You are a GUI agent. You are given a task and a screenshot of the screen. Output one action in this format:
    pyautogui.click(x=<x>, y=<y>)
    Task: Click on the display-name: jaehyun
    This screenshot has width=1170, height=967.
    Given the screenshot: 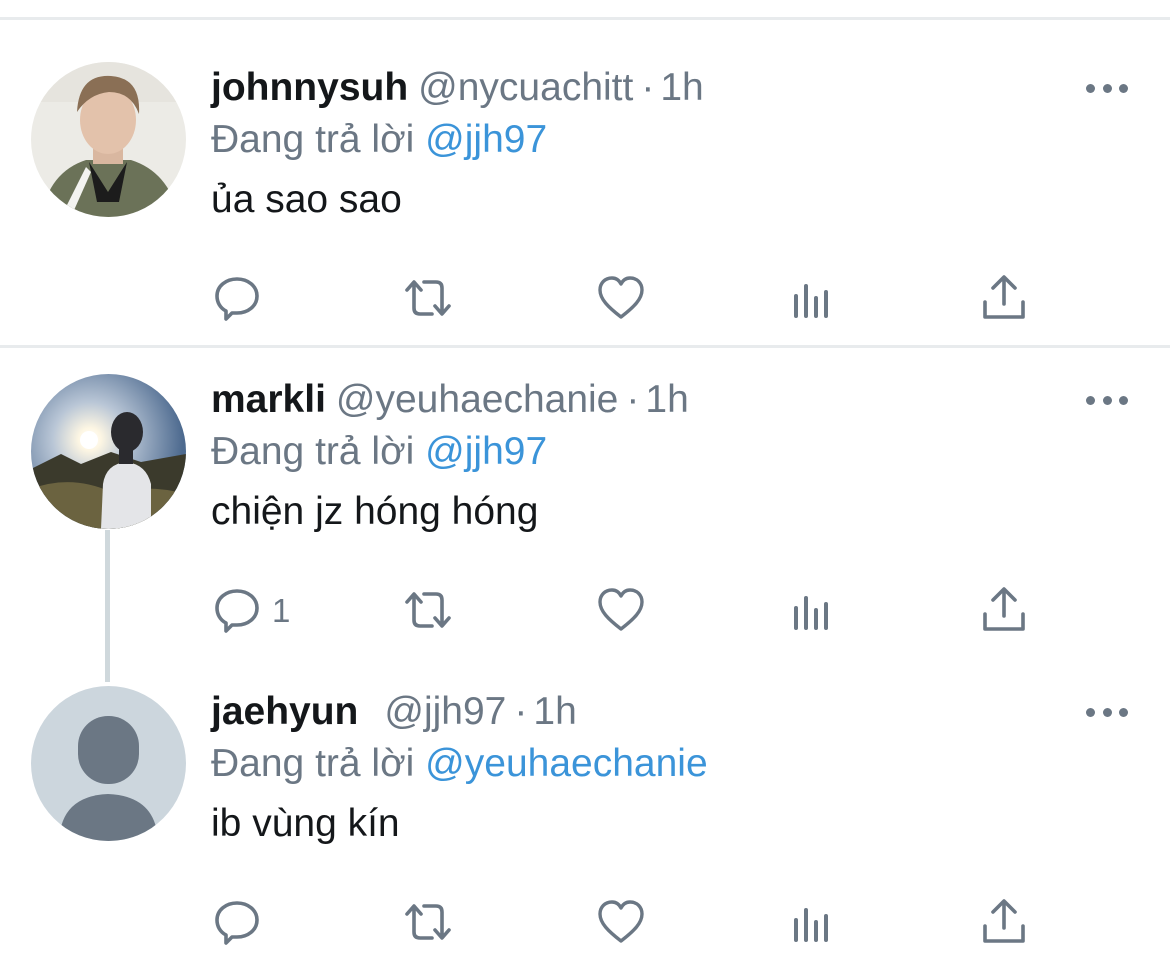 What is the action you would take?
    pyautogui.click(x=284, y=711)
    